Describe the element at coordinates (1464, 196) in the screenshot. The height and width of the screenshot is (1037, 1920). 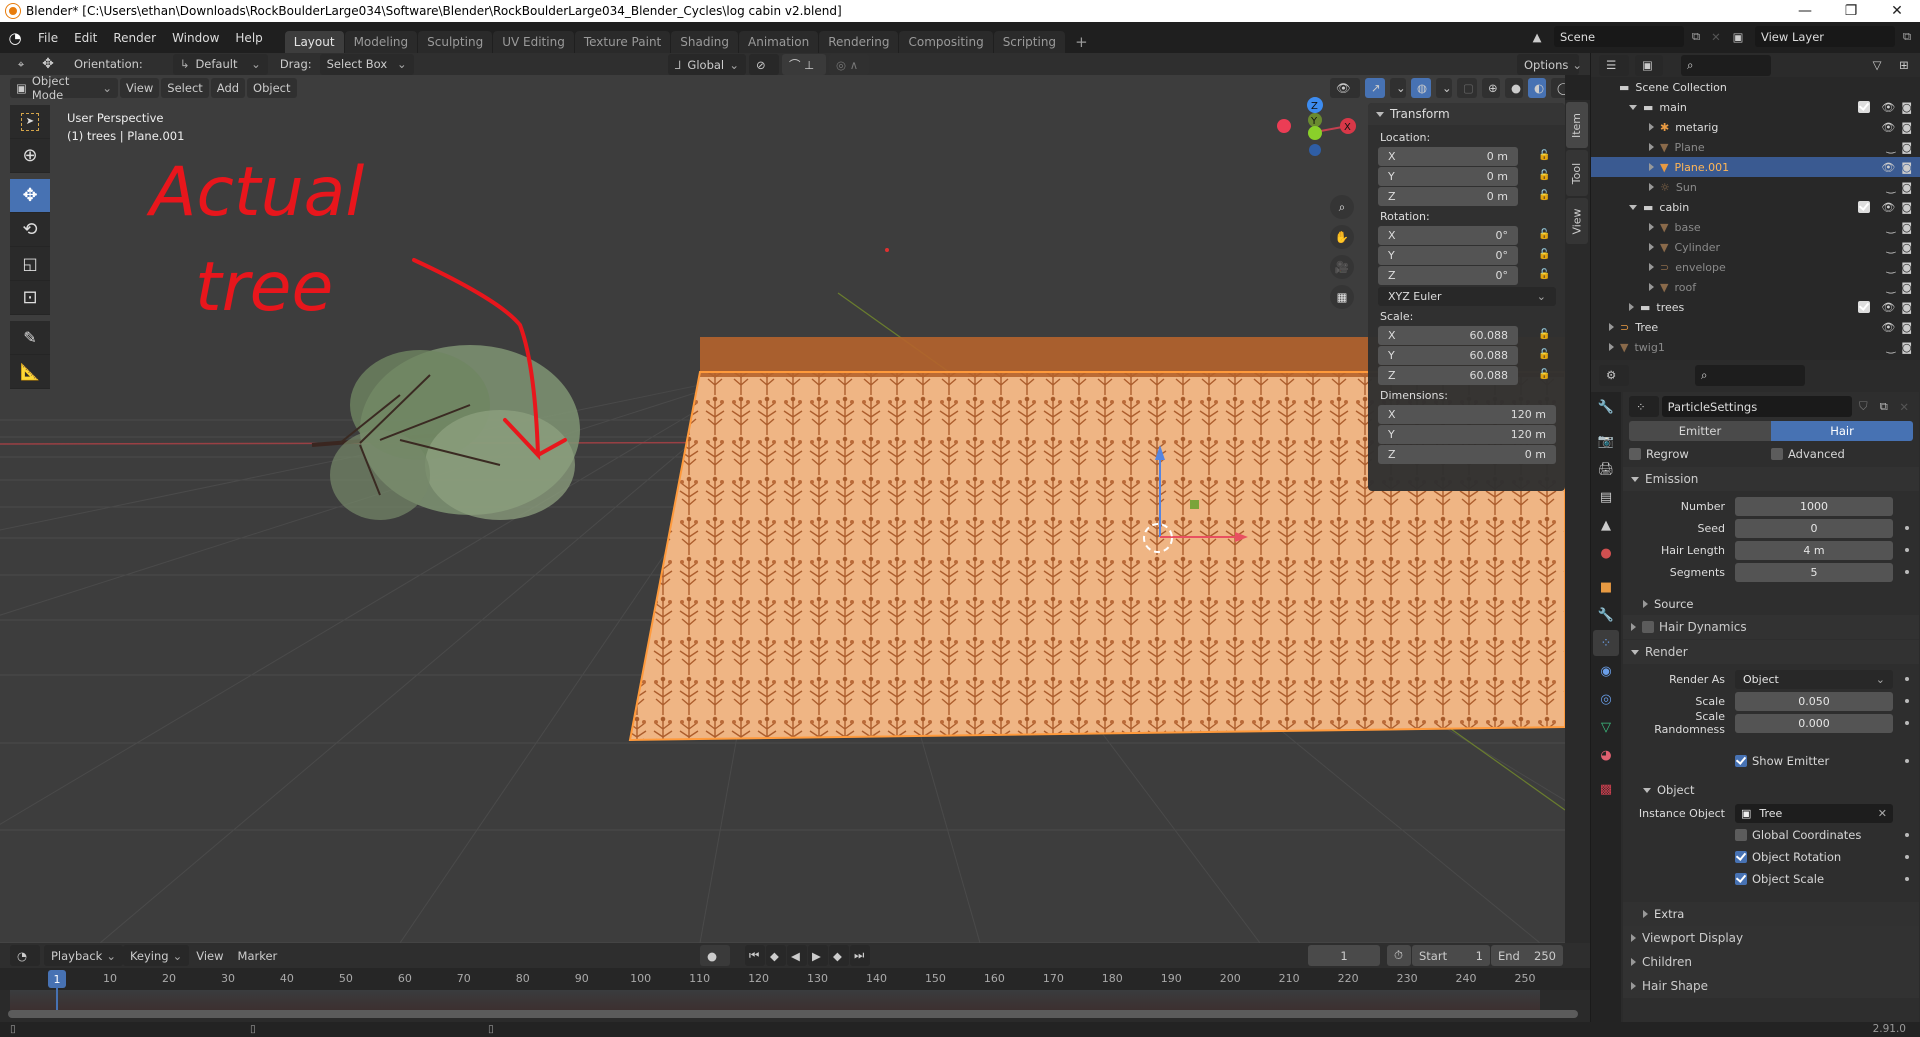
I see `location-z-field: Z 0 m 🔓` at that location.